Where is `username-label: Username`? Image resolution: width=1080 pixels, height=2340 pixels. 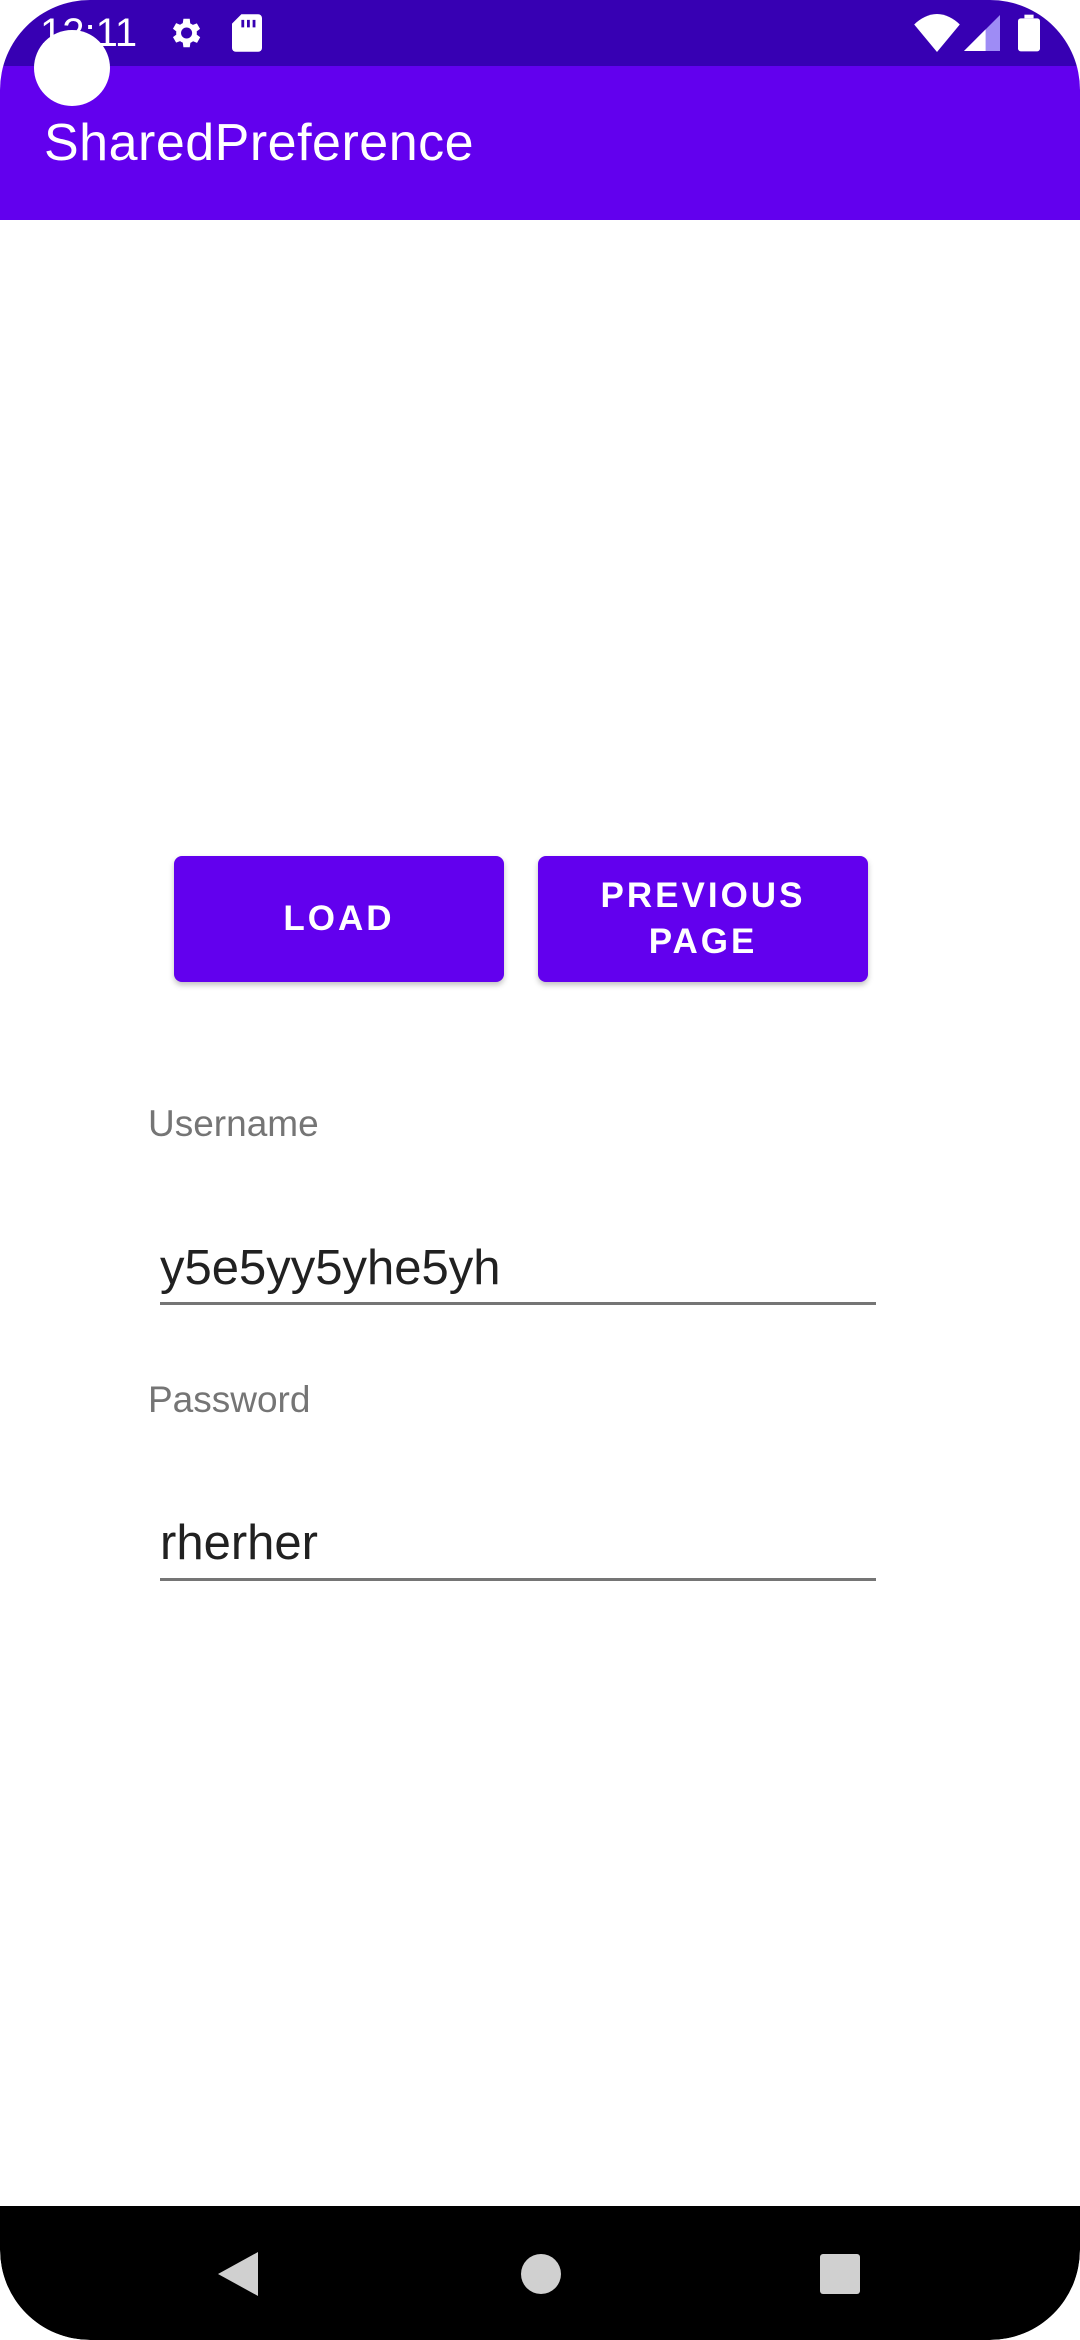 username-label: Username is located at coordinates (233, 1123).